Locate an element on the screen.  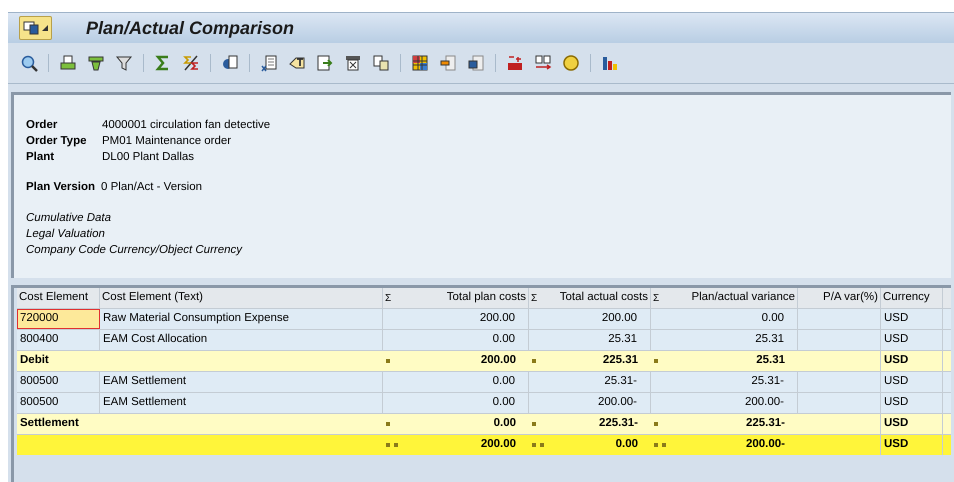
column-label: Cost Element (Text) is located at coordinates (152, 298).